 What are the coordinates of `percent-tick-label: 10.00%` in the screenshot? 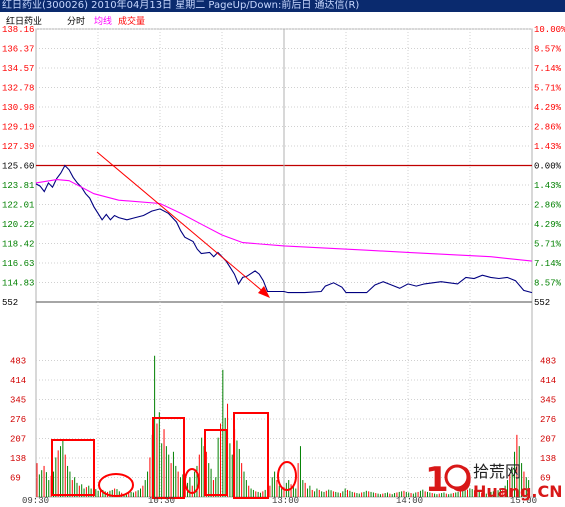 It's located at (549, 30).